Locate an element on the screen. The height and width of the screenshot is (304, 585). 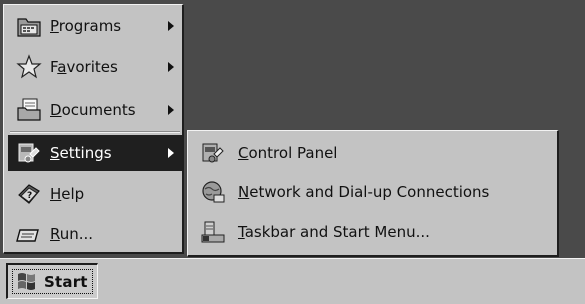
programs-folder-icon is located at coordinates (29, 26).